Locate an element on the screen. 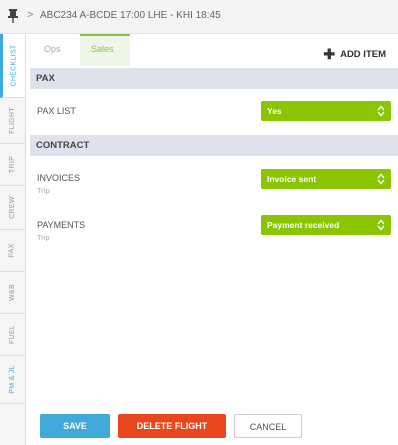  add-item-label: ADD ITEM is located at coordinates (363, 54).